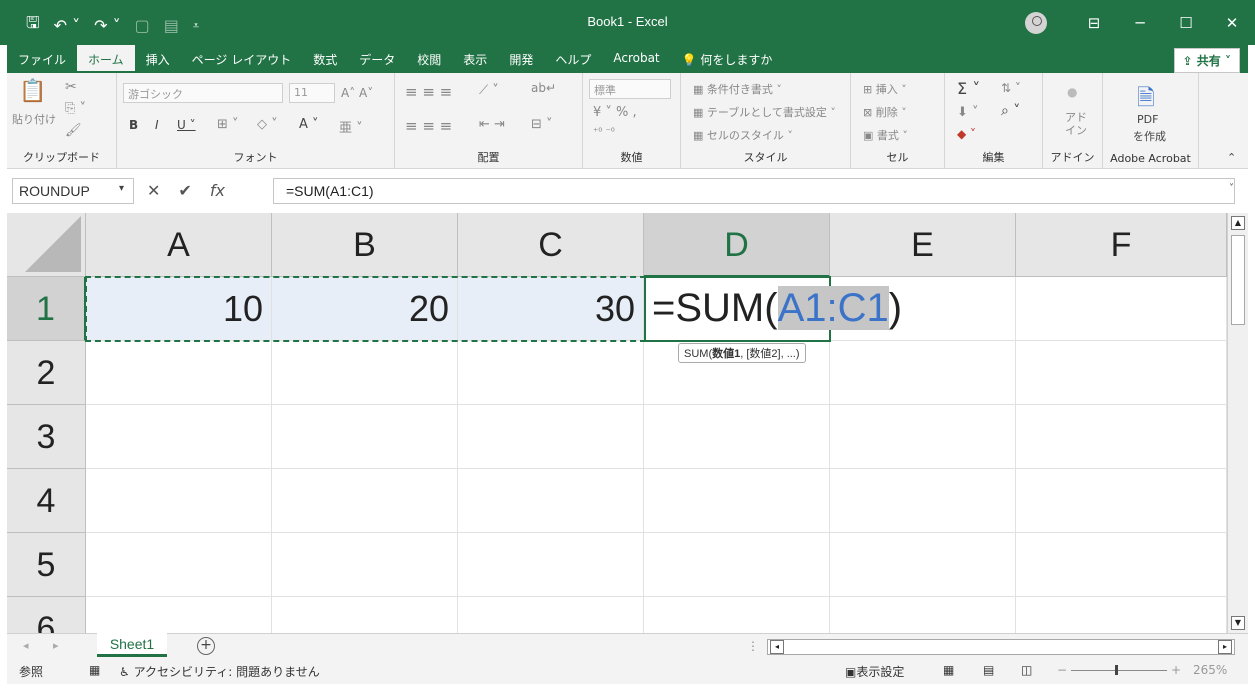 This screenshot has height=689, width=1255. I want to click on cell-e2, so click(923, 373).